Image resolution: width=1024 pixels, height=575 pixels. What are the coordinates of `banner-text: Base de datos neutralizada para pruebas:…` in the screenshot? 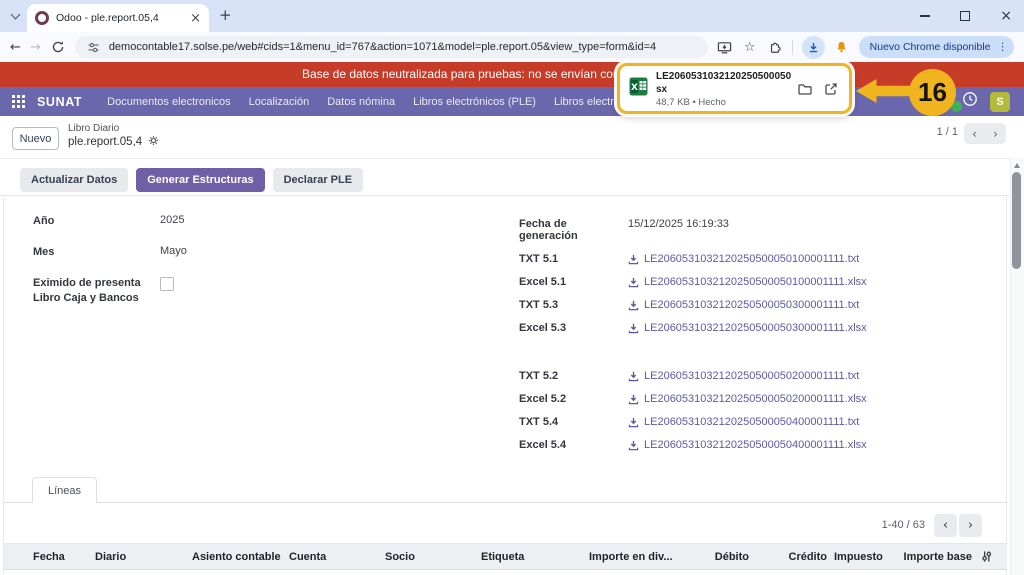 It's located at (461, 74).